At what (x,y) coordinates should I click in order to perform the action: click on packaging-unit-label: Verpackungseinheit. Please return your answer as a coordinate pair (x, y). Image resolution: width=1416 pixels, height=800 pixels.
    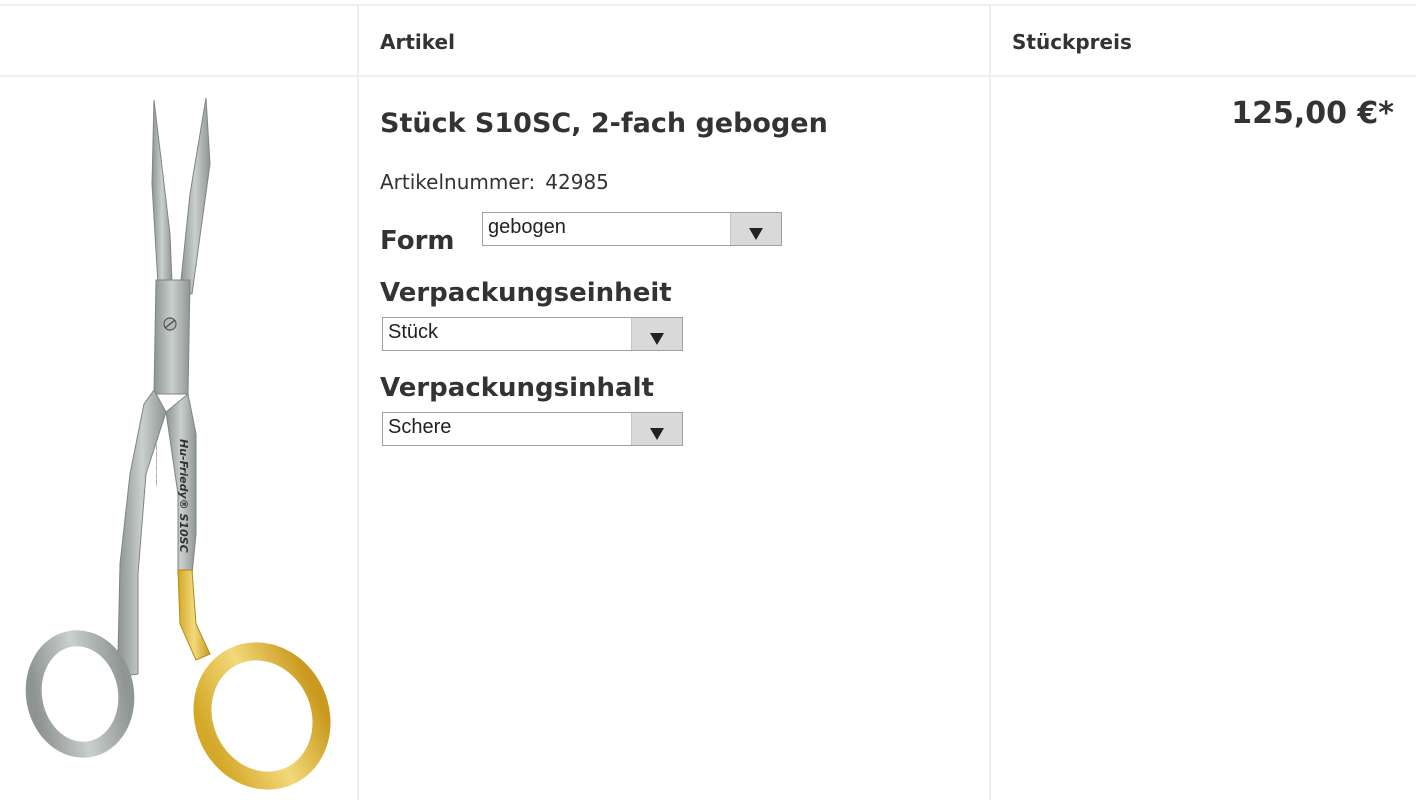
    Looking at the image, I should click on (526, 293).